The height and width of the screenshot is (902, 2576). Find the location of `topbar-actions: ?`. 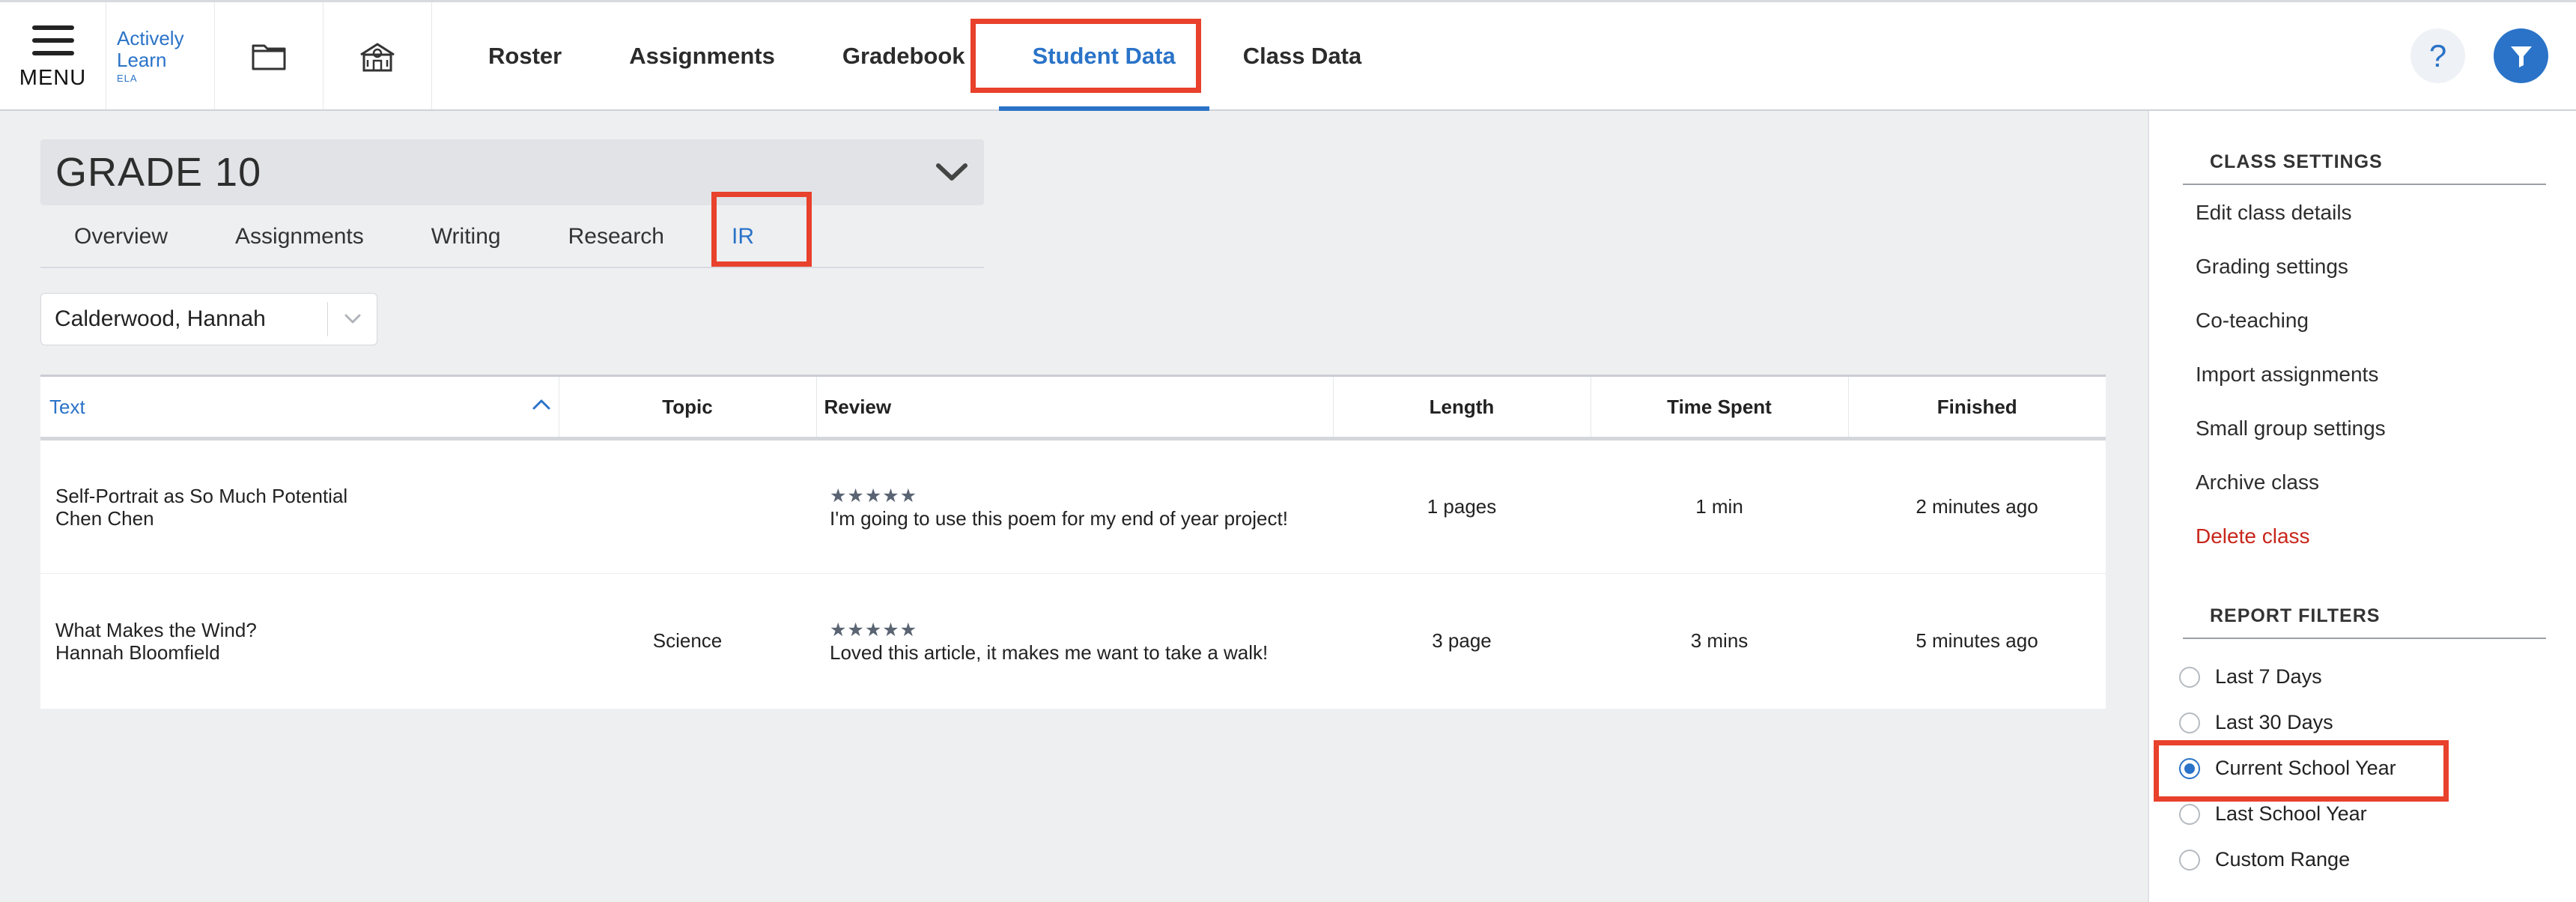

topbar-actions: ? is located at coordinates (2493, 55).